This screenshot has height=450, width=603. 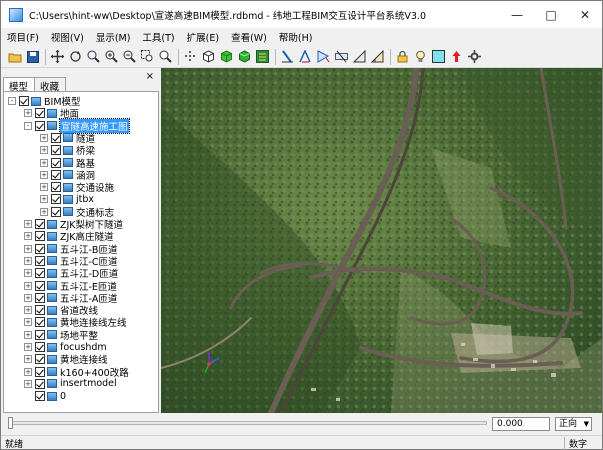 I want to click on tree-node: + k160+400改路, so click(x=76, y=372).